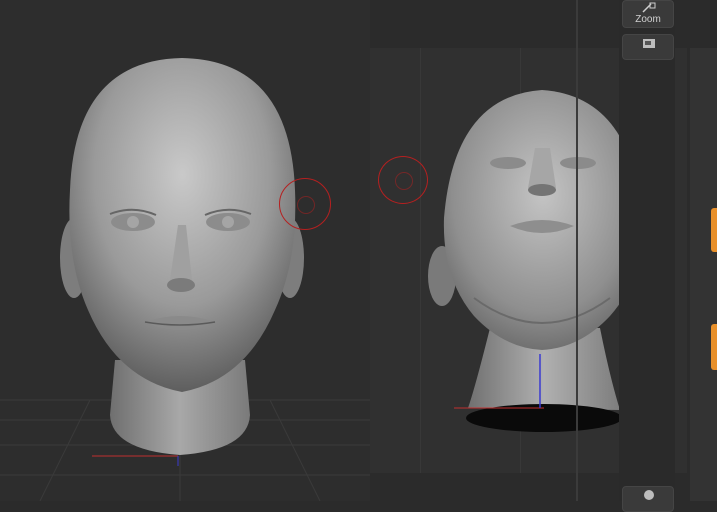 This screenshot has width=717, height=512. I want to click on right-edge-panel, so click(703, 274).